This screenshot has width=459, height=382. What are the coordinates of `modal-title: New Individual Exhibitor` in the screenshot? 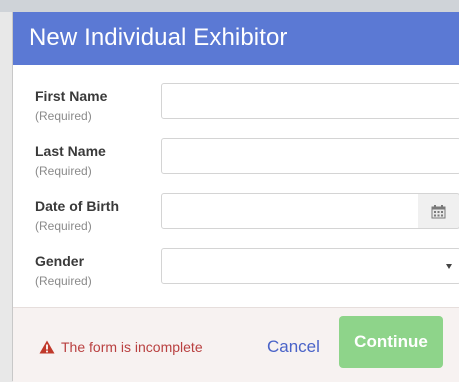 It's located at (158, 37).